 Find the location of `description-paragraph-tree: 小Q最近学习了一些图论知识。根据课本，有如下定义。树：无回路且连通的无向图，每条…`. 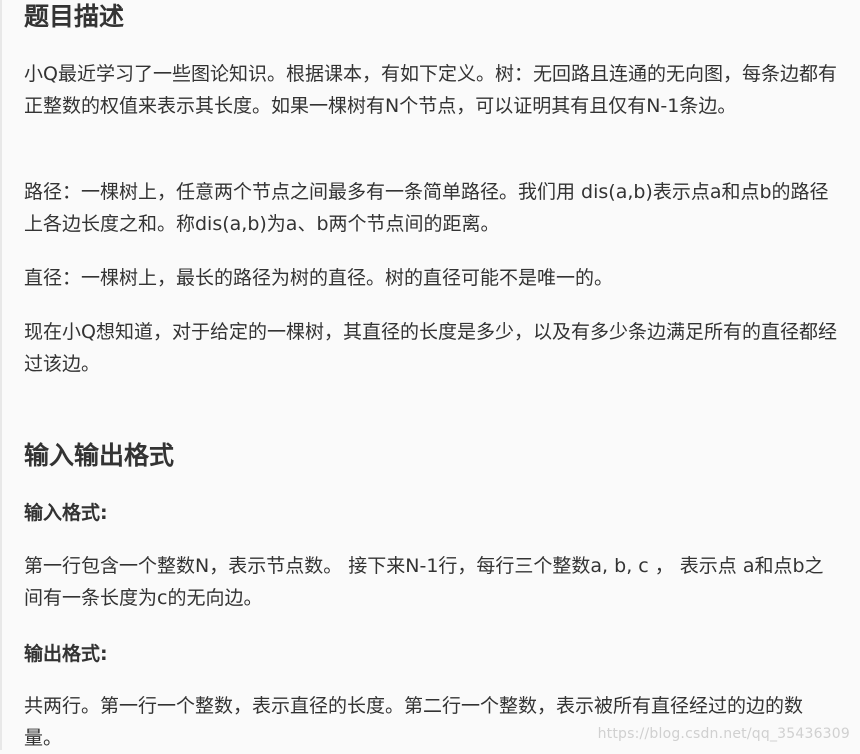

description-paragraph-tree: 小Q最近学习了一些图论知识。根据课本，有如下定义。树：无回路且连通的无向图，每条… is located at coordinates (430, 90).